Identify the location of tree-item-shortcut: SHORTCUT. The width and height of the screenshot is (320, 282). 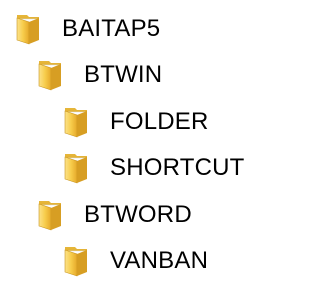
(153, 168).